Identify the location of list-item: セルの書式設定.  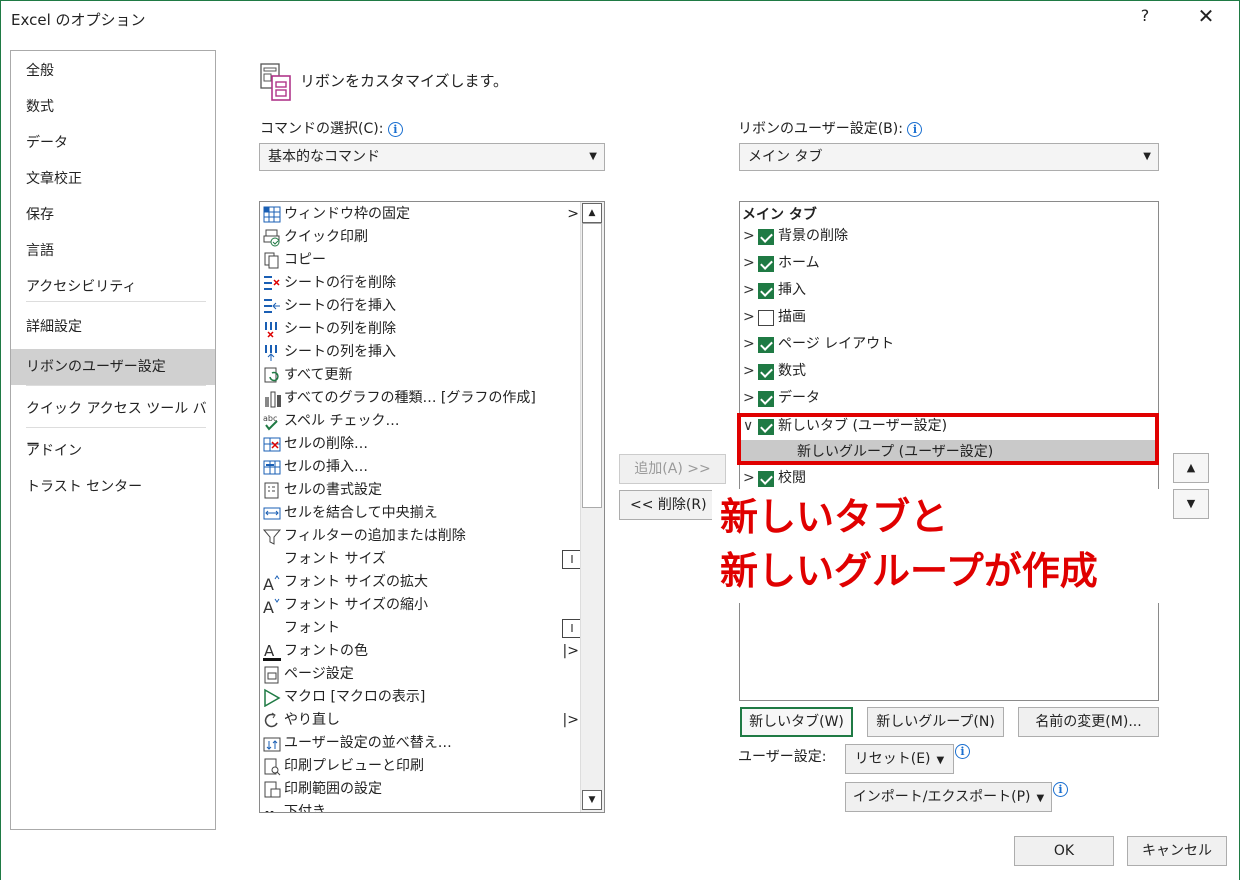
(422, 490).